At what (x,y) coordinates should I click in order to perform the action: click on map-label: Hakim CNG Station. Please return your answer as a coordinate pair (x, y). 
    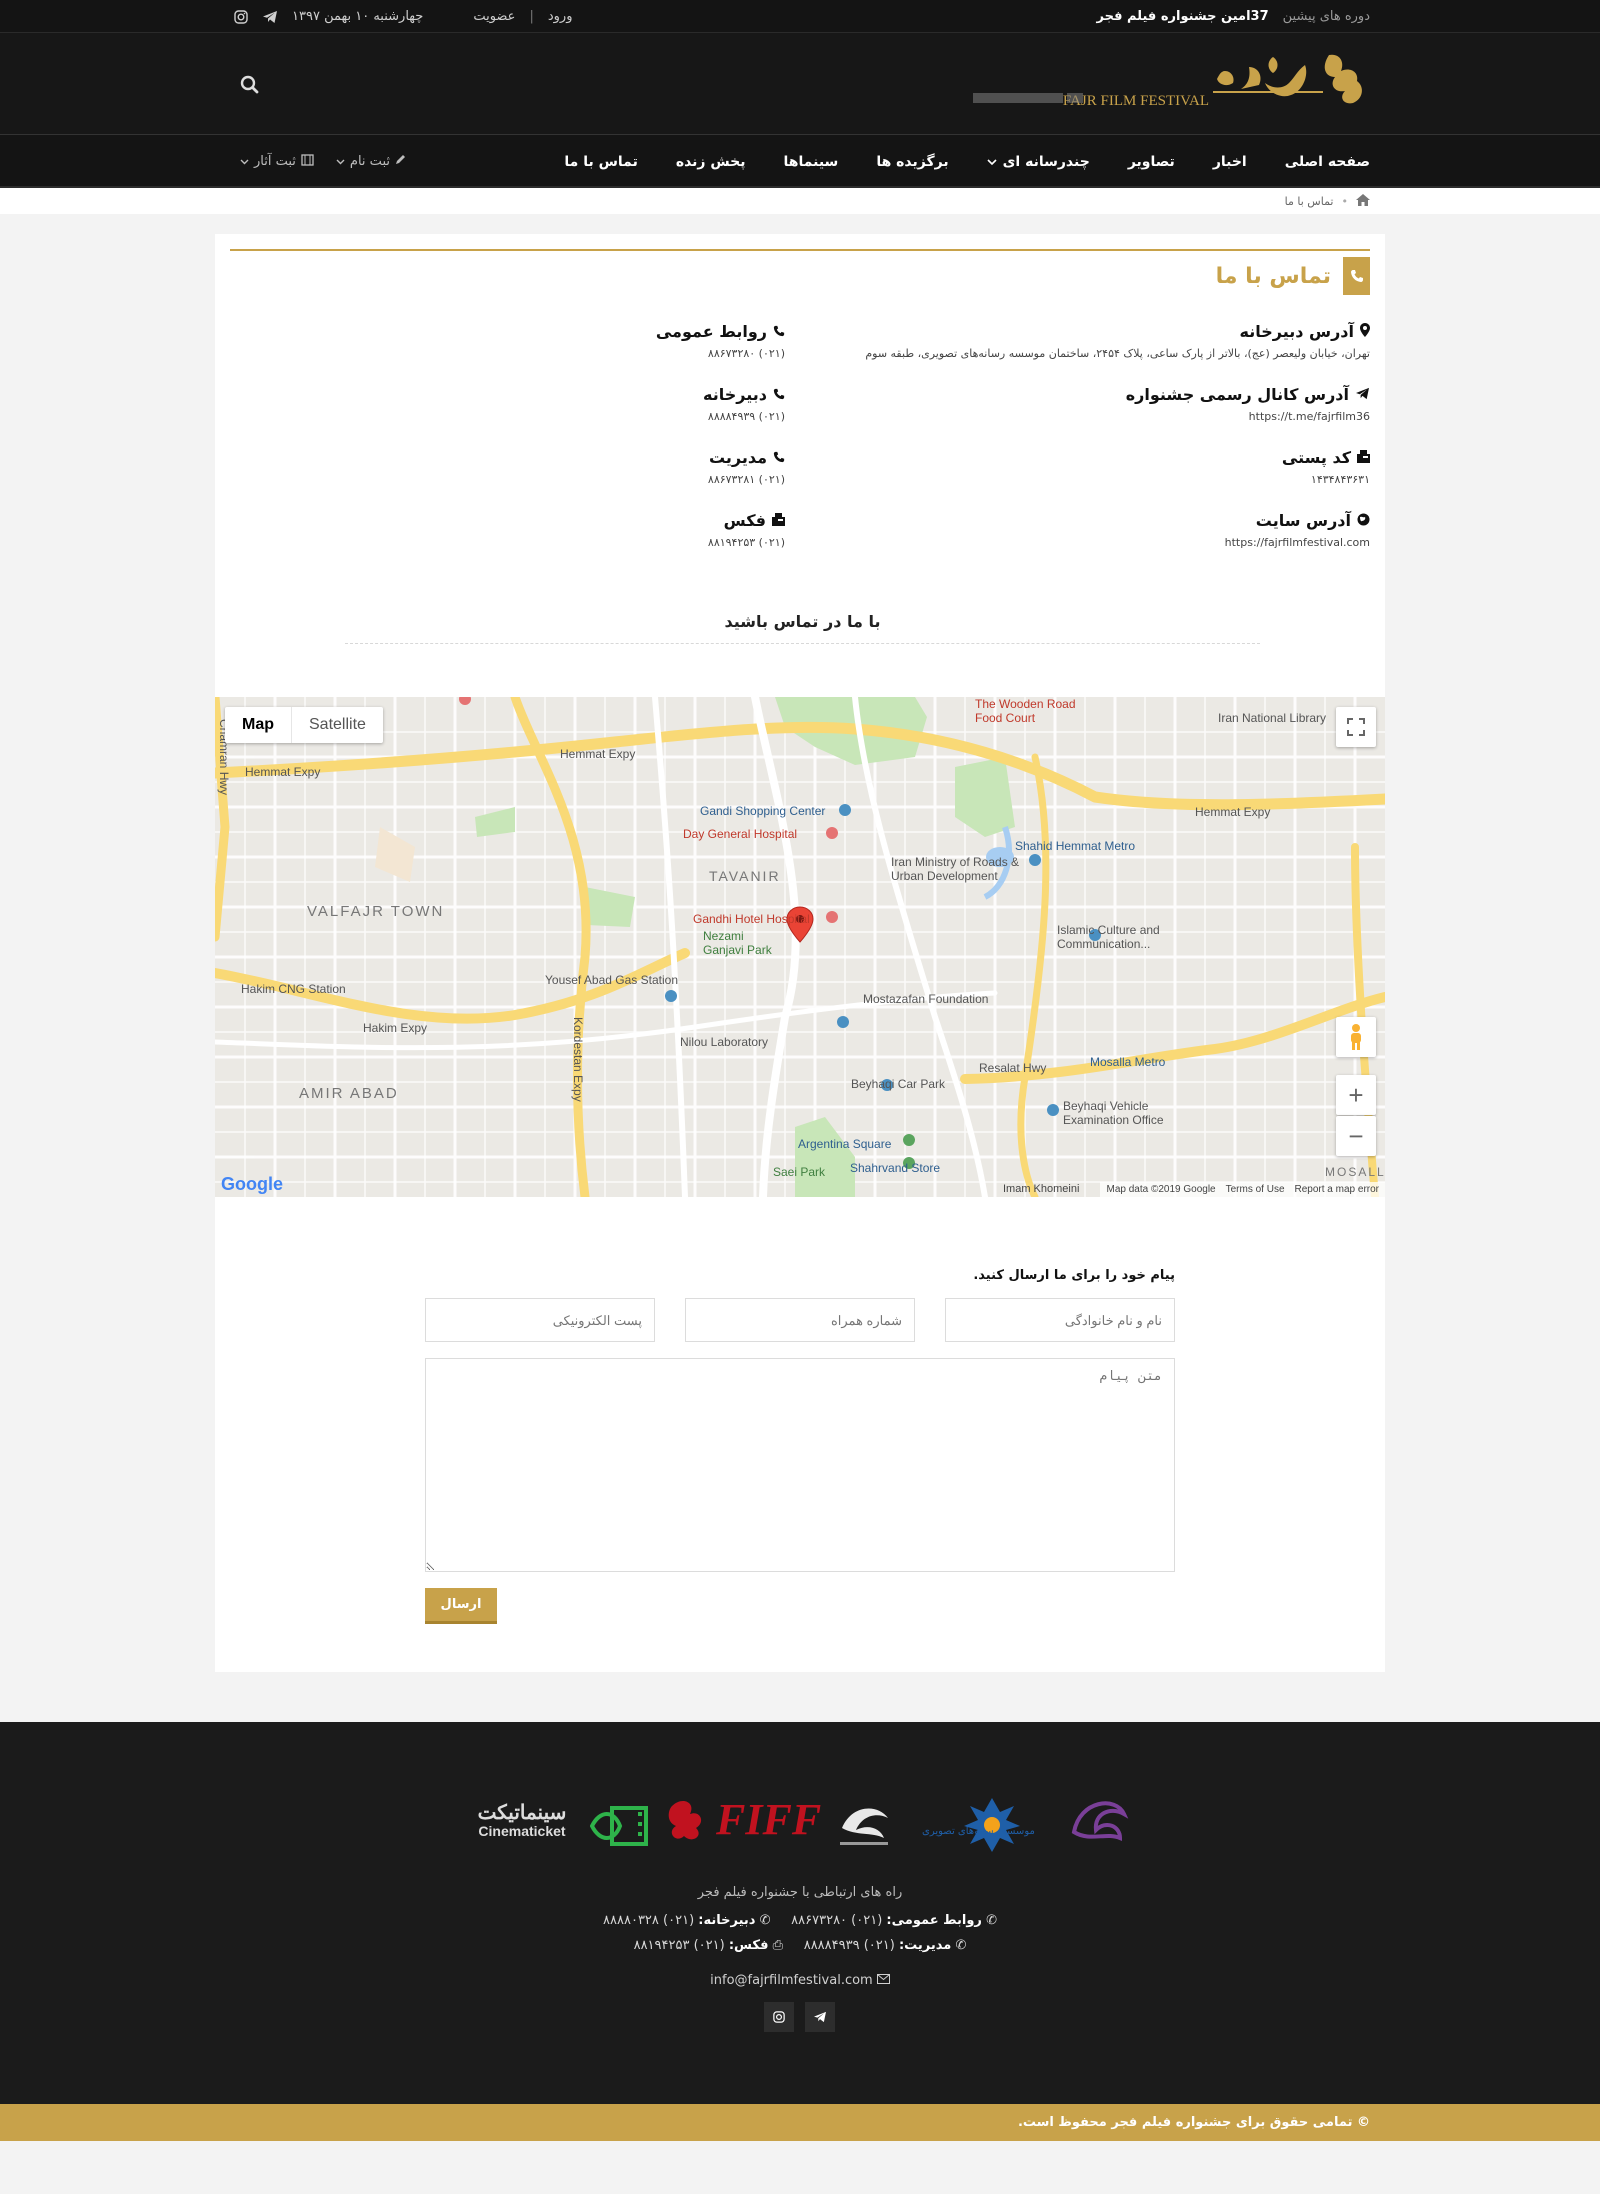
    Looking at the image, I should click on (293, 989).